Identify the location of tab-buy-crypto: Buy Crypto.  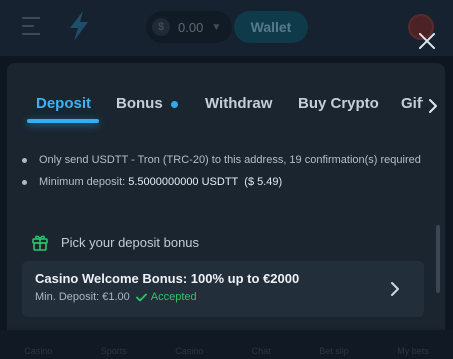
(338, 103).